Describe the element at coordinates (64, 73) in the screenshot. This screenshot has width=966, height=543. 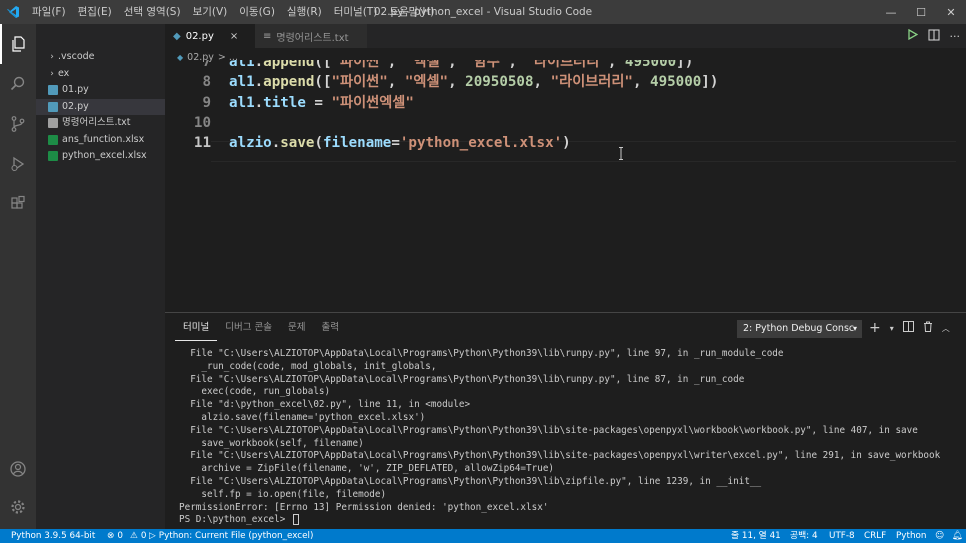
I see `tree-item-label: ex` at that location.